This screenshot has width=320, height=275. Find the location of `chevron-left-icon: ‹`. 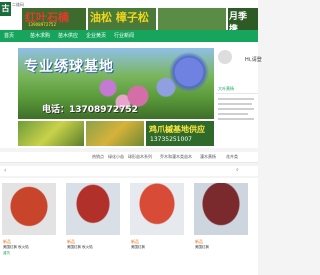

chevron-left-icon: ‹ is located at coordinates (5, 170).